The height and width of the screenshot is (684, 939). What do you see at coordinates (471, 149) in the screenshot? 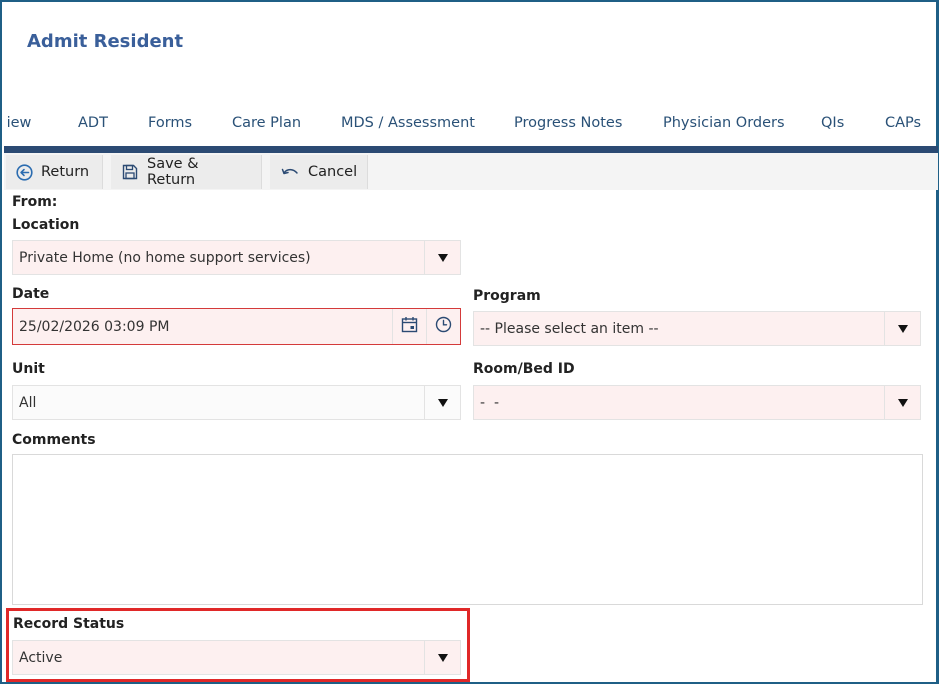
I see `tab-bar-underline` at bounding box center [471, 149].